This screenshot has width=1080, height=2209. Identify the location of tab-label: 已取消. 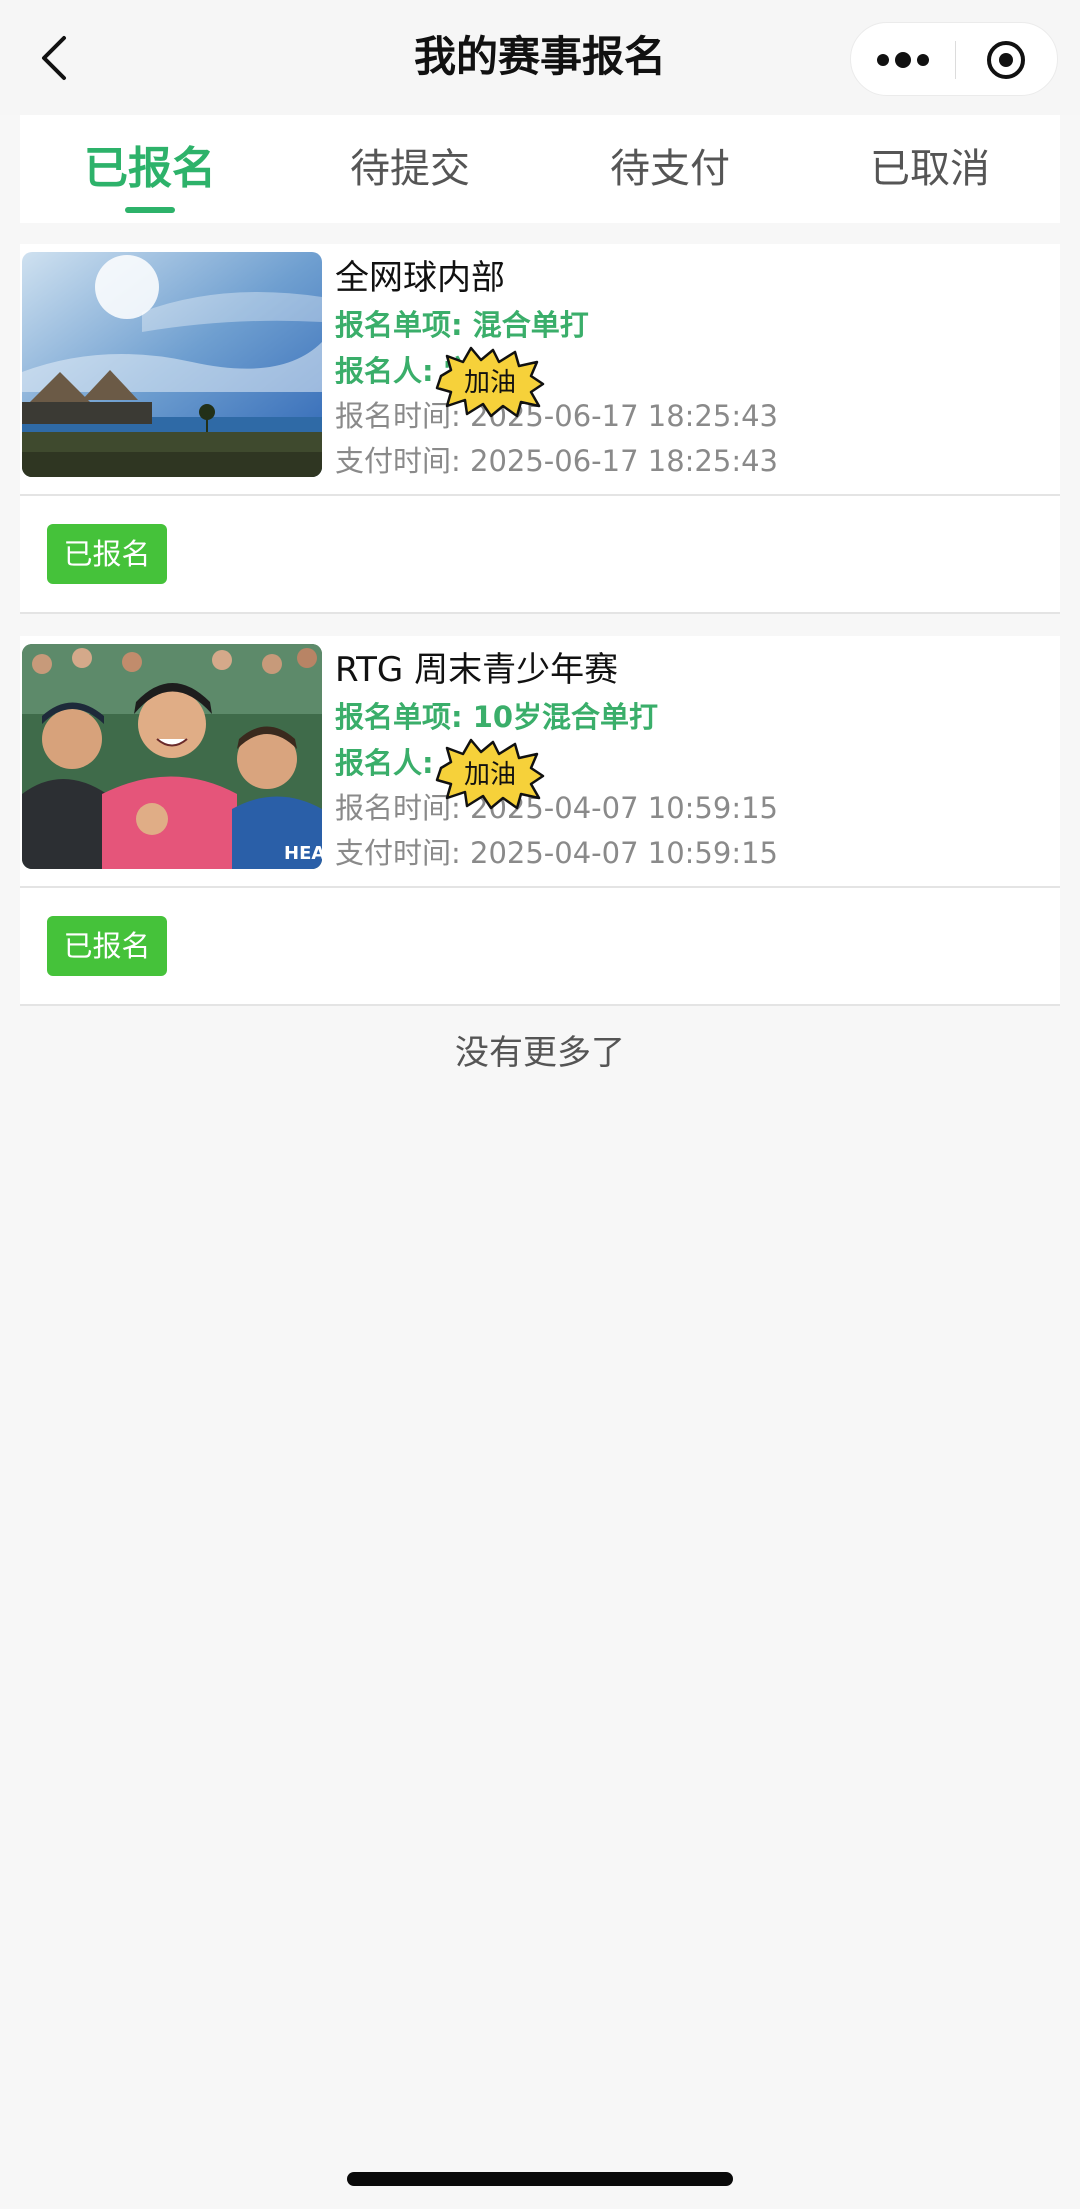
(930, 169).